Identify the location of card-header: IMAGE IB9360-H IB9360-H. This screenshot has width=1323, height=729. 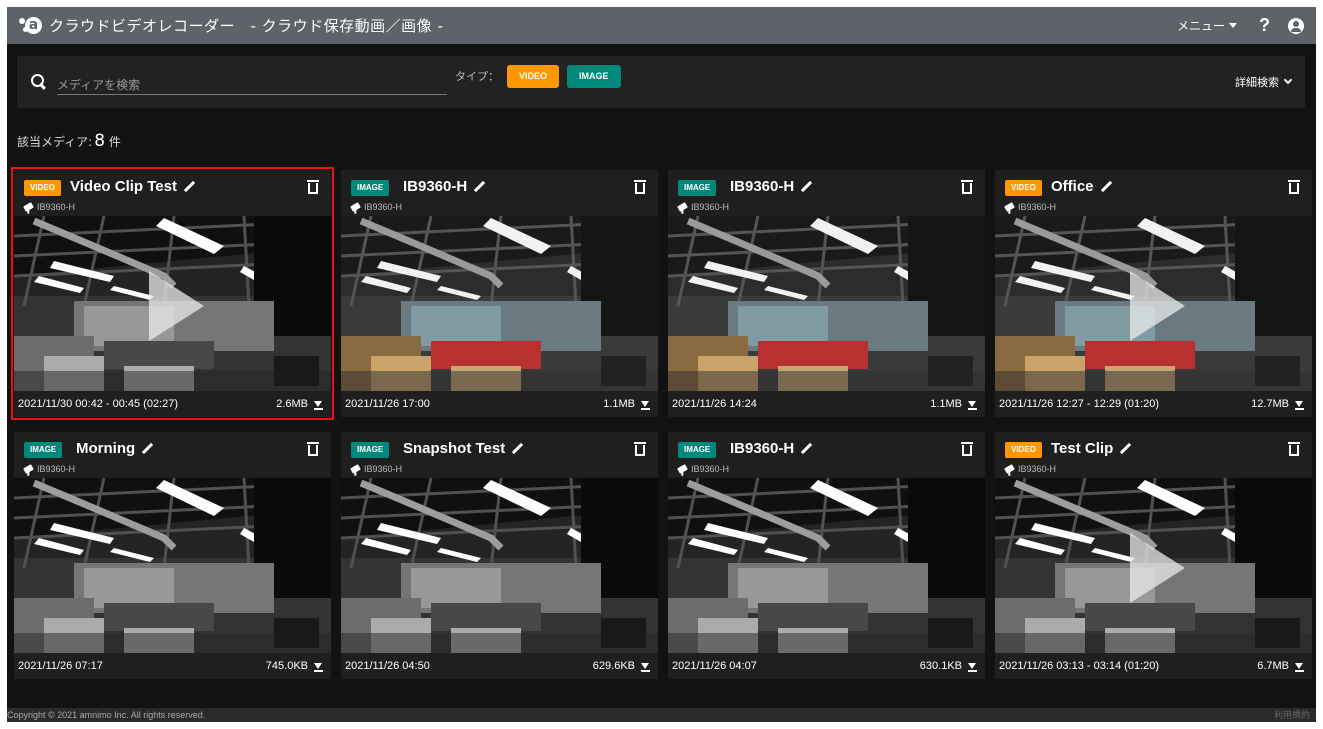
(826, 455).